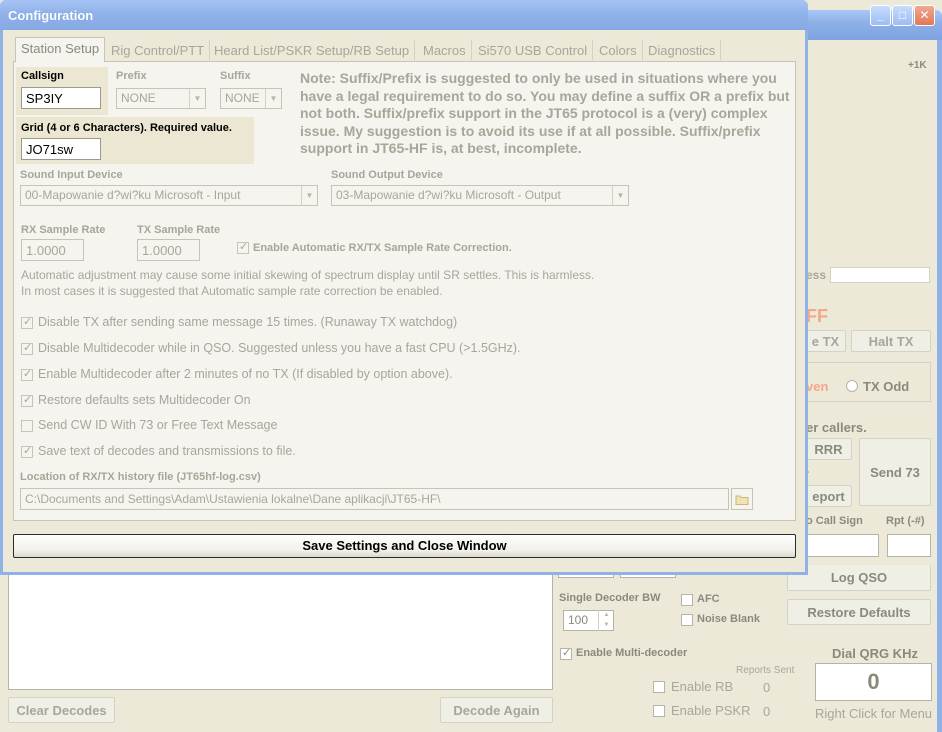 This screenshot has width=942, height=732. I want to click on tx-sample-rate-input: 1.0000, so click(168, 250).